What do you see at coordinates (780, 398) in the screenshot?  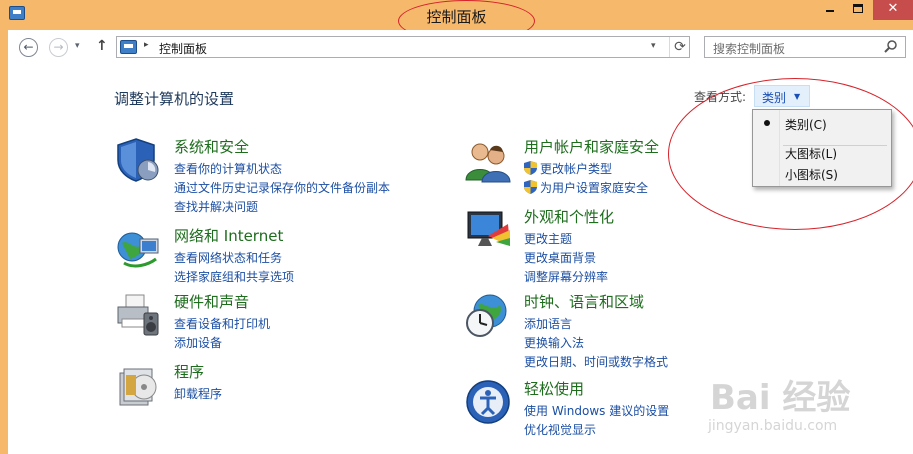 I see `watermark-text: Bai 经验` at bounding box center [780, 398].